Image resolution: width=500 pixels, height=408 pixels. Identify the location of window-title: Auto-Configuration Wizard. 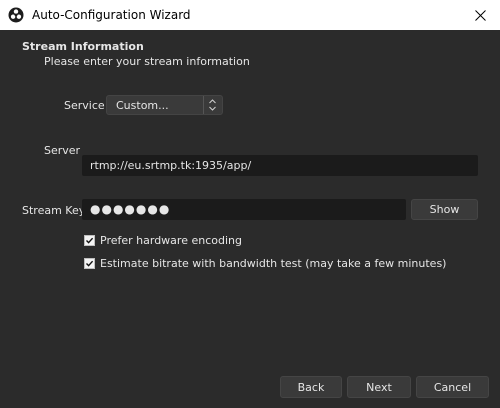
(111, 15).